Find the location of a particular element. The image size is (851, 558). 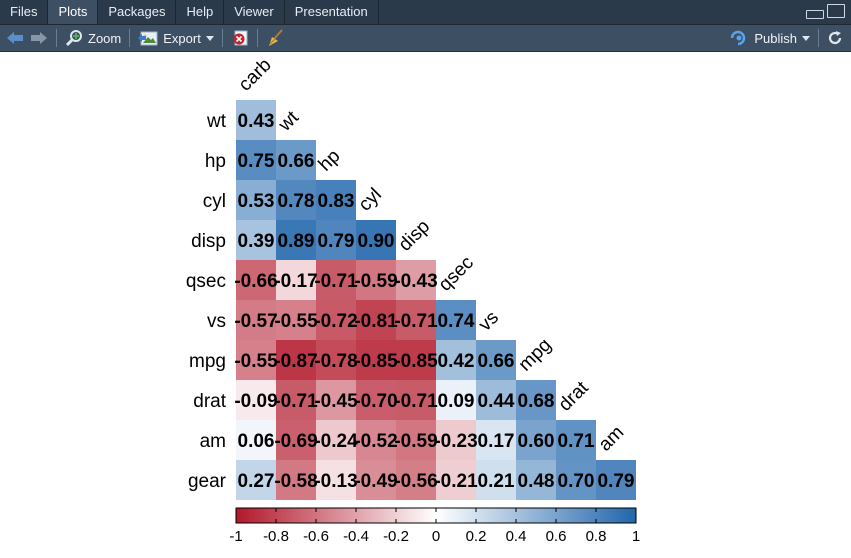

cell-value-label: -0.56 is located at coordinates (415, 481).